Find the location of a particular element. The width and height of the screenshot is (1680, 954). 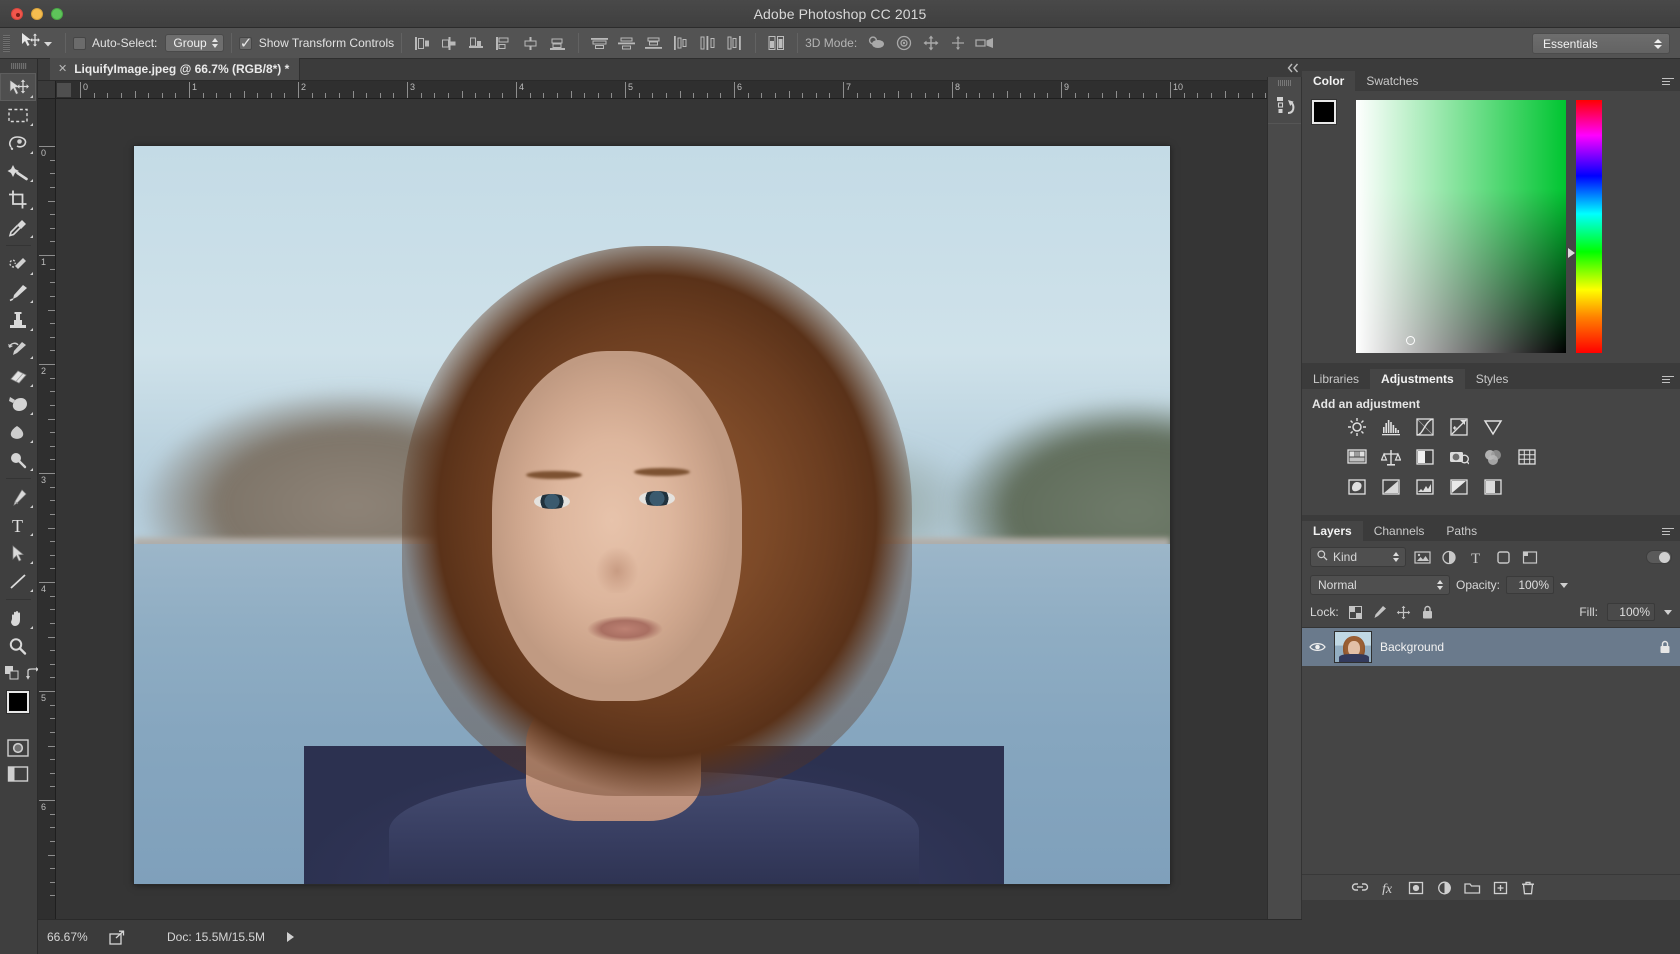

tab-libraries: Libraries is located at coordinates (1336, 379).